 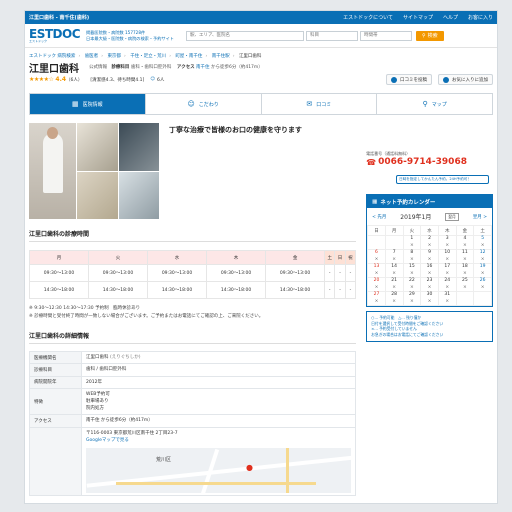 What do you see at coordinates (376, 270) in the screenshot?
I see `calendar-day: 13 ×` at bounding box center [376, 270].